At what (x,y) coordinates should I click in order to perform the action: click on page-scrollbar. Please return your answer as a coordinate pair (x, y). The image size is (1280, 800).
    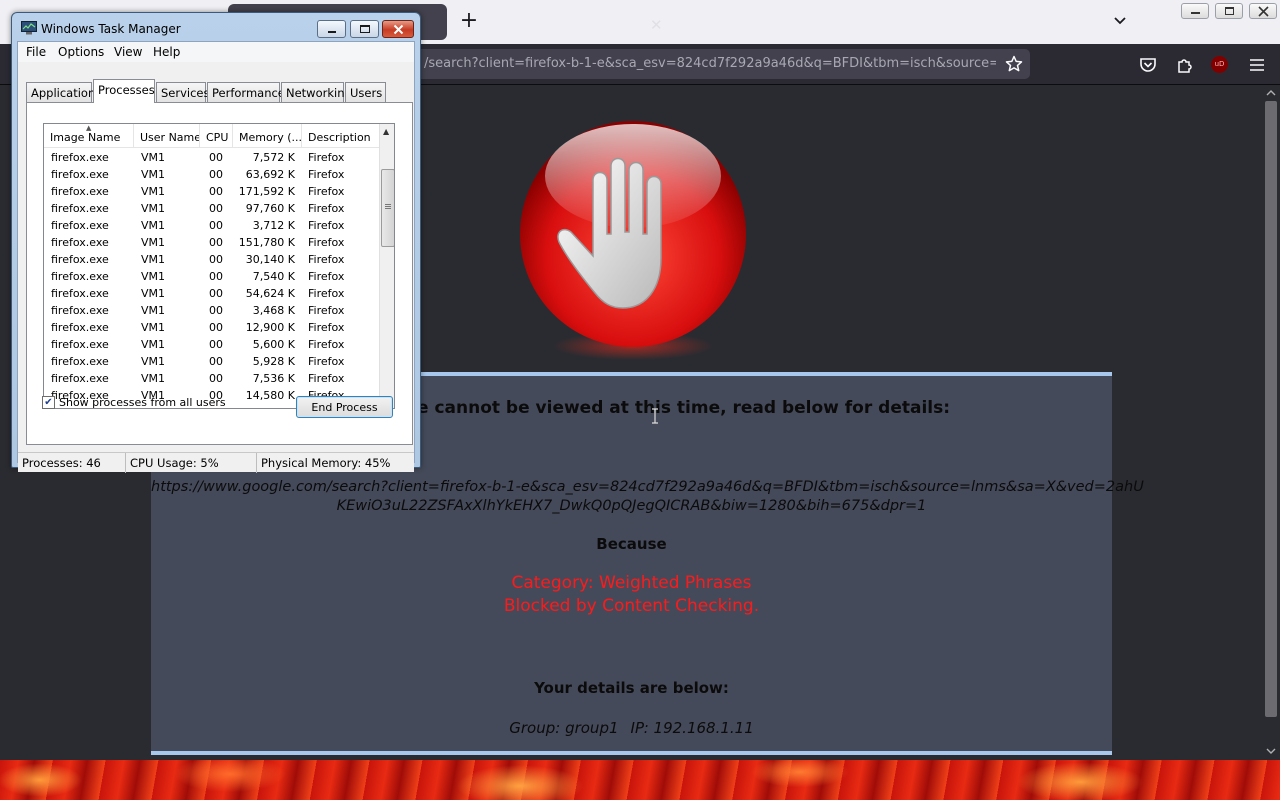
    Looking at the image, I should click on (1271, 422).